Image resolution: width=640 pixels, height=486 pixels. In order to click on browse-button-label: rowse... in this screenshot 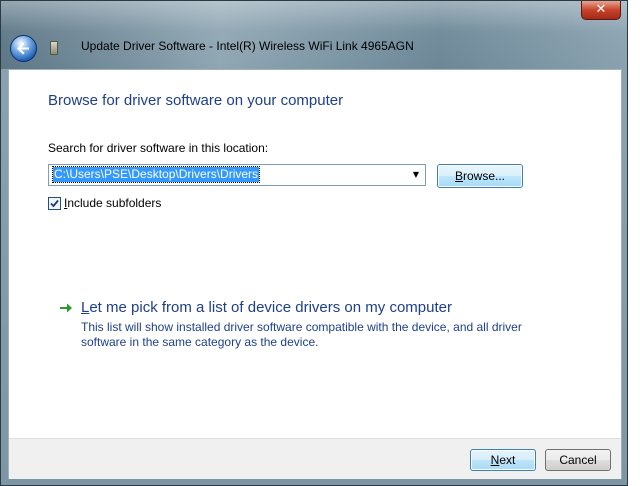, I will do `click(484, 176)`.